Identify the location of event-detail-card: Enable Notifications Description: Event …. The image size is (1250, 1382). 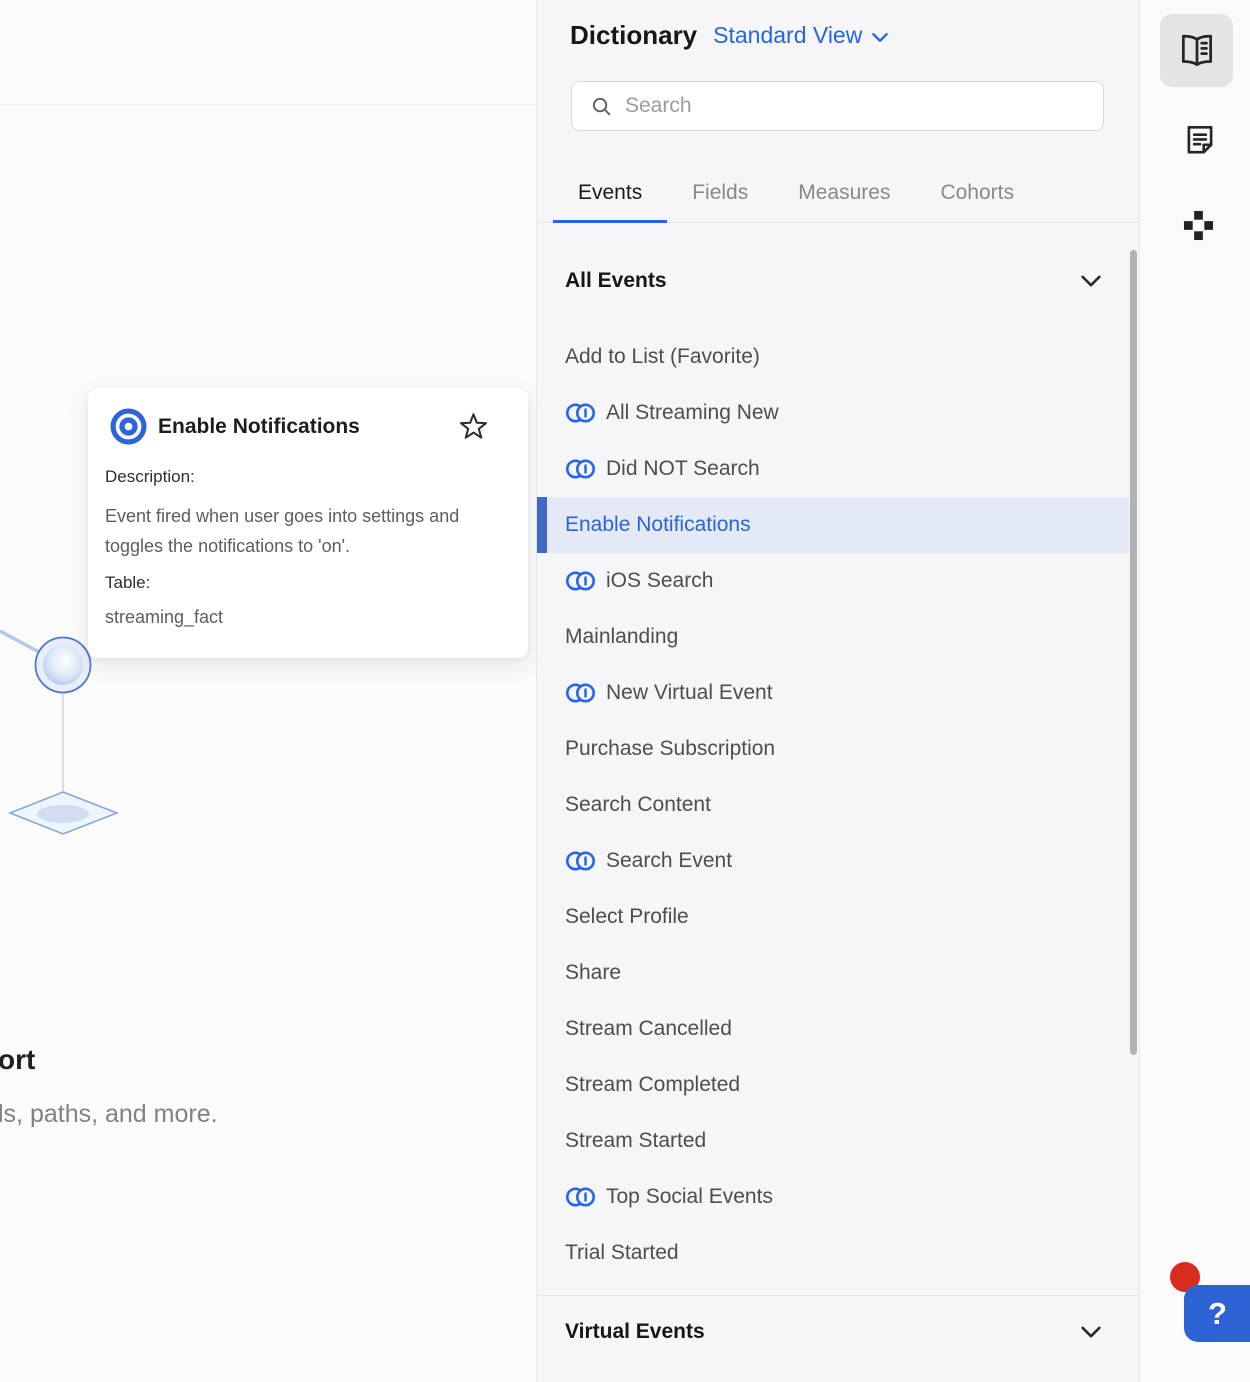
(308, 523).